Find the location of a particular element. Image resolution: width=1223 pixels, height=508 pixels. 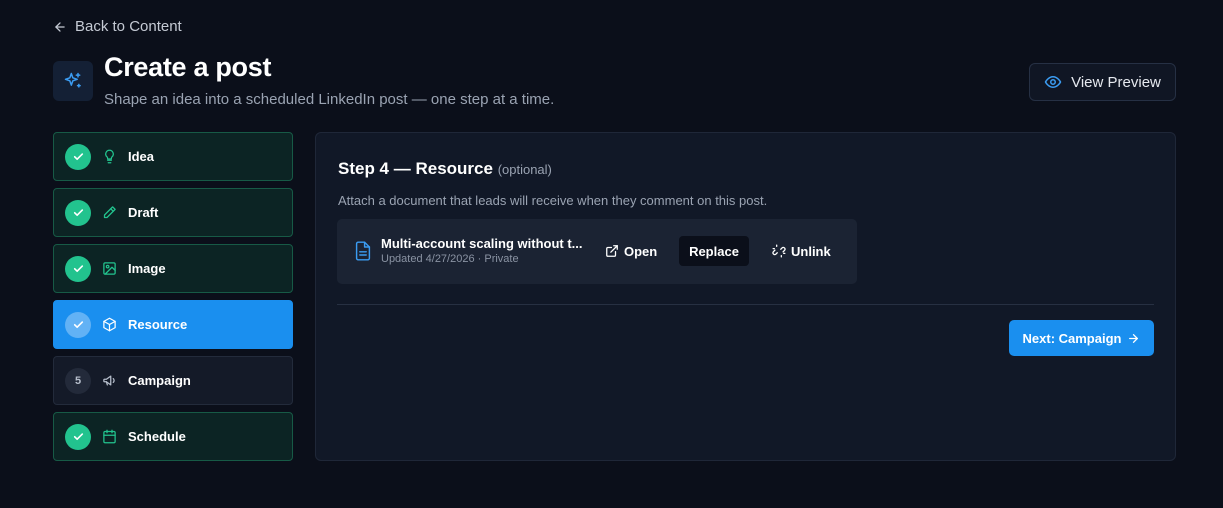

unlink-icon is located at coordinates (779, 251).